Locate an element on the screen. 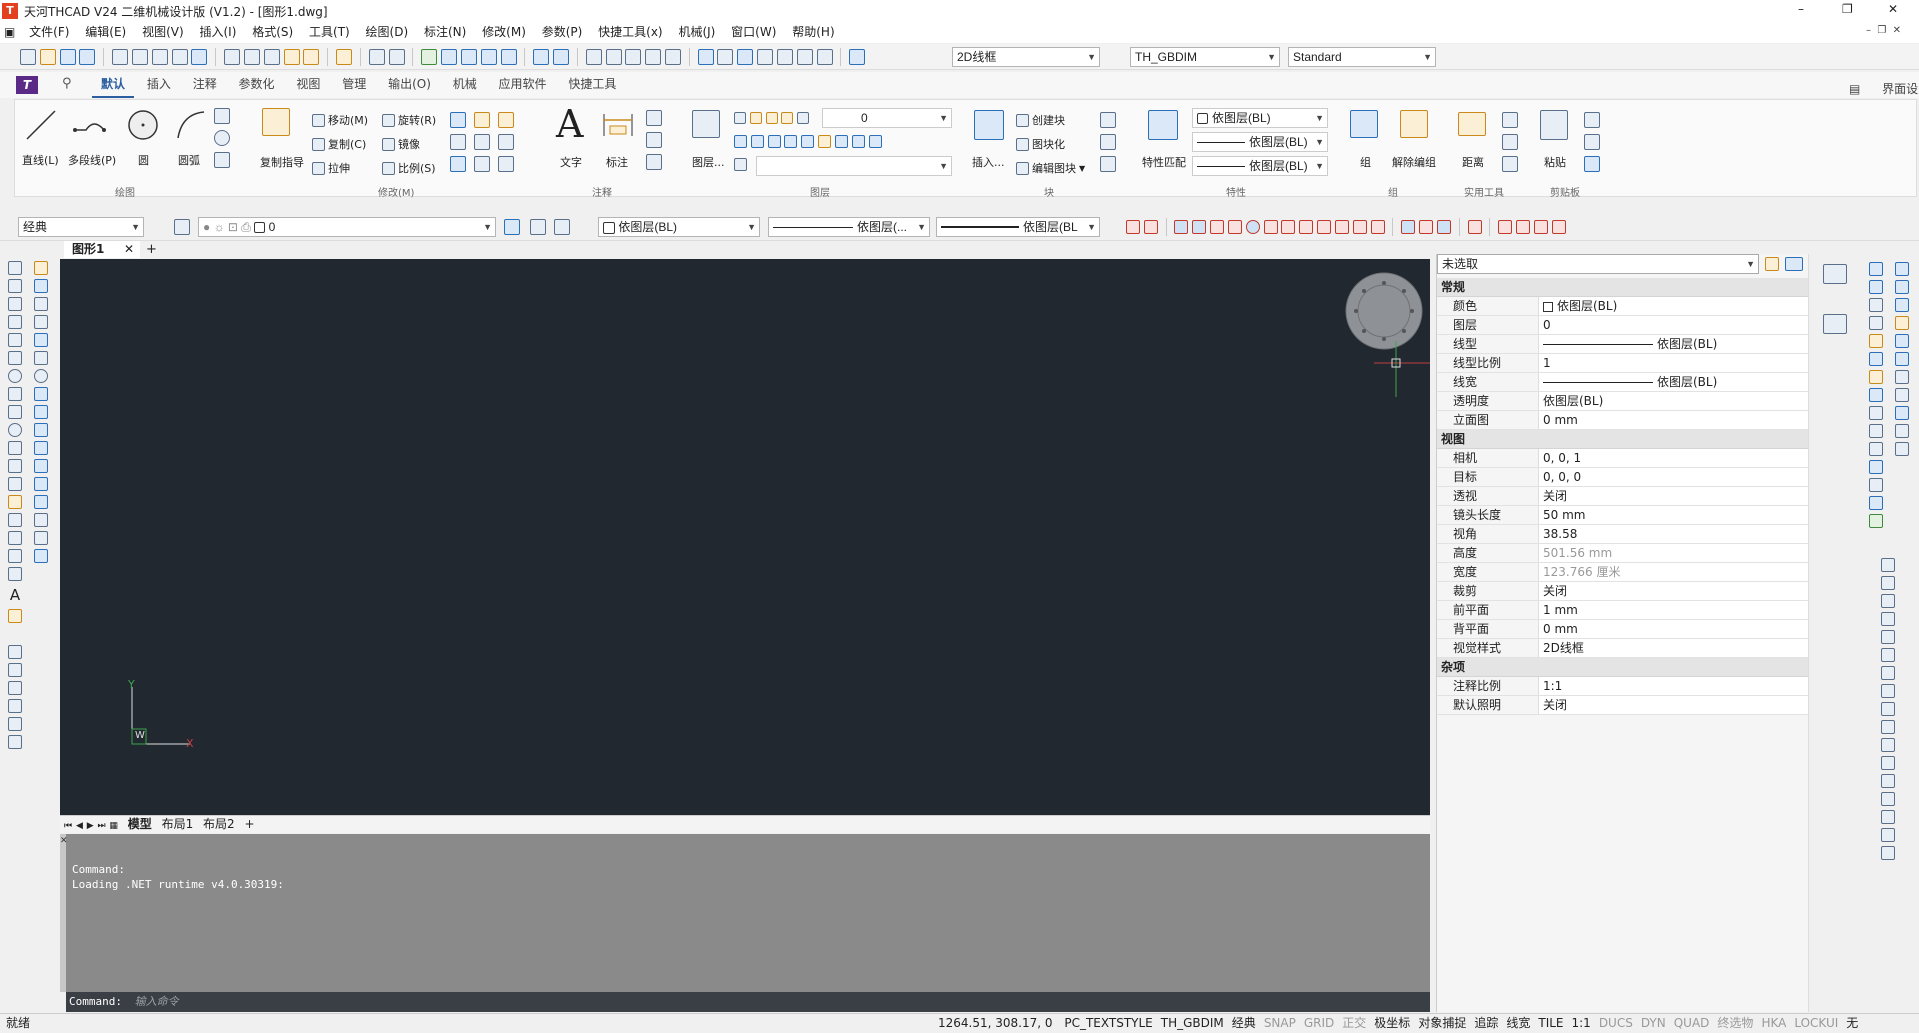  explode-icon is located at coordinates (482, 164).